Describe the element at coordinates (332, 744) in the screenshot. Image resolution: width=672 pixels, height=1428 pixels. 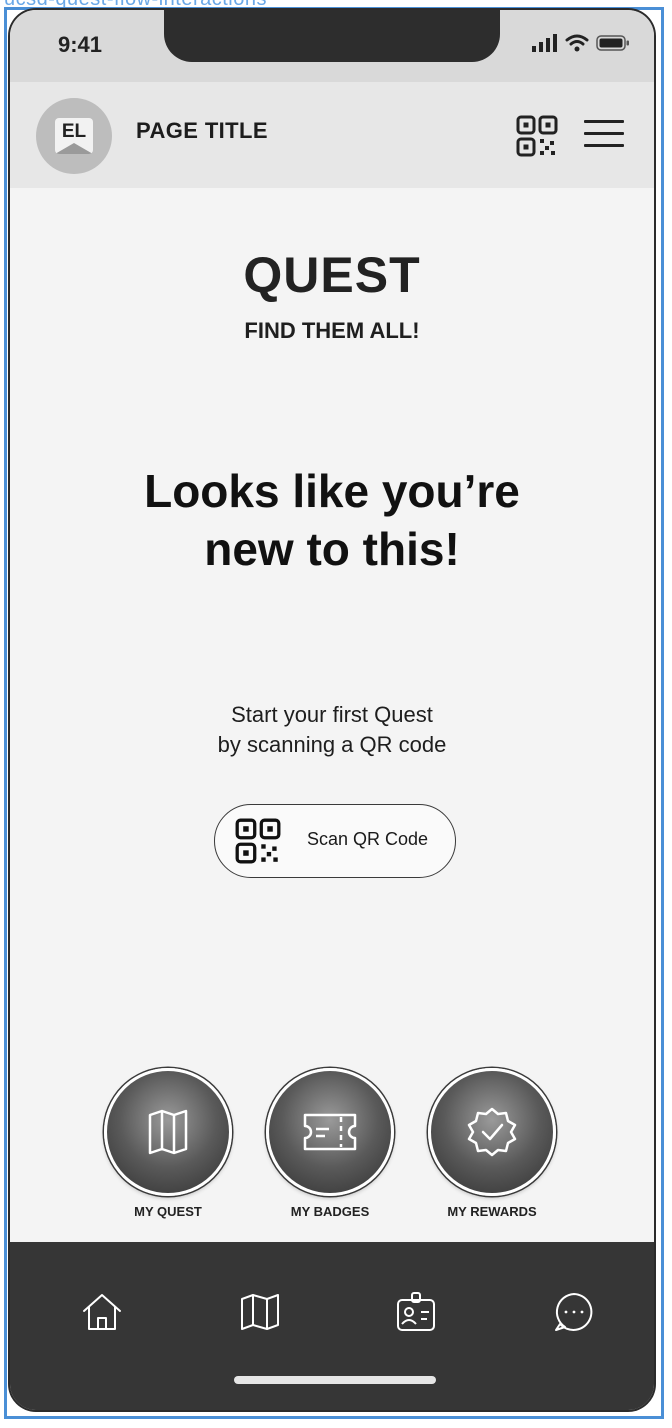
I see `empty-state-text-line2: by scanning a QR code` at that location.